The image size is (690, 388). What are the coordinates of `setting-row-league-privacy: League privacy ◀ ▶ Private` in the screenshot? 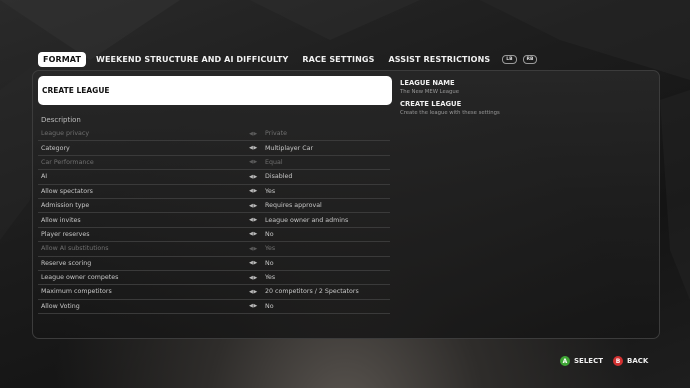 It's located at (214, 134).